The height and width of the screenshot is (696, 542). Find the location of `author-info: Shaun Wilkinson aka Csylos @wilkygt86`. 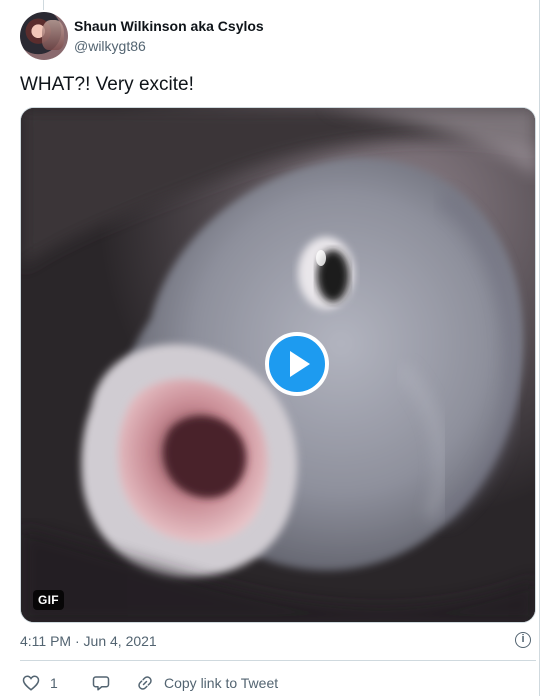

author-info: Shaun Wilkinson aka Csylos @wilkygt86 is located at coordinates (169, 36).